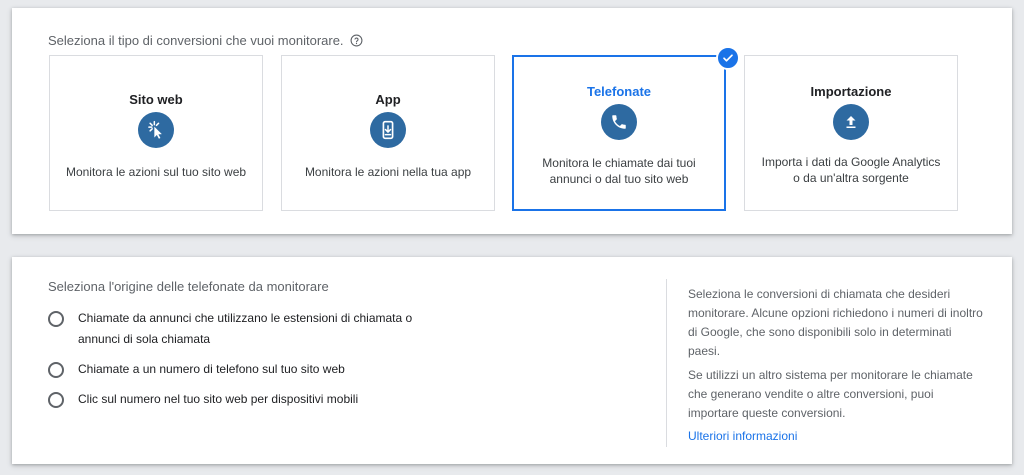 This screenshot has width=1024, height=475. Describe the element at coordinates (728, 58) in the screenshot. I see `checkmark-icon` at that location.